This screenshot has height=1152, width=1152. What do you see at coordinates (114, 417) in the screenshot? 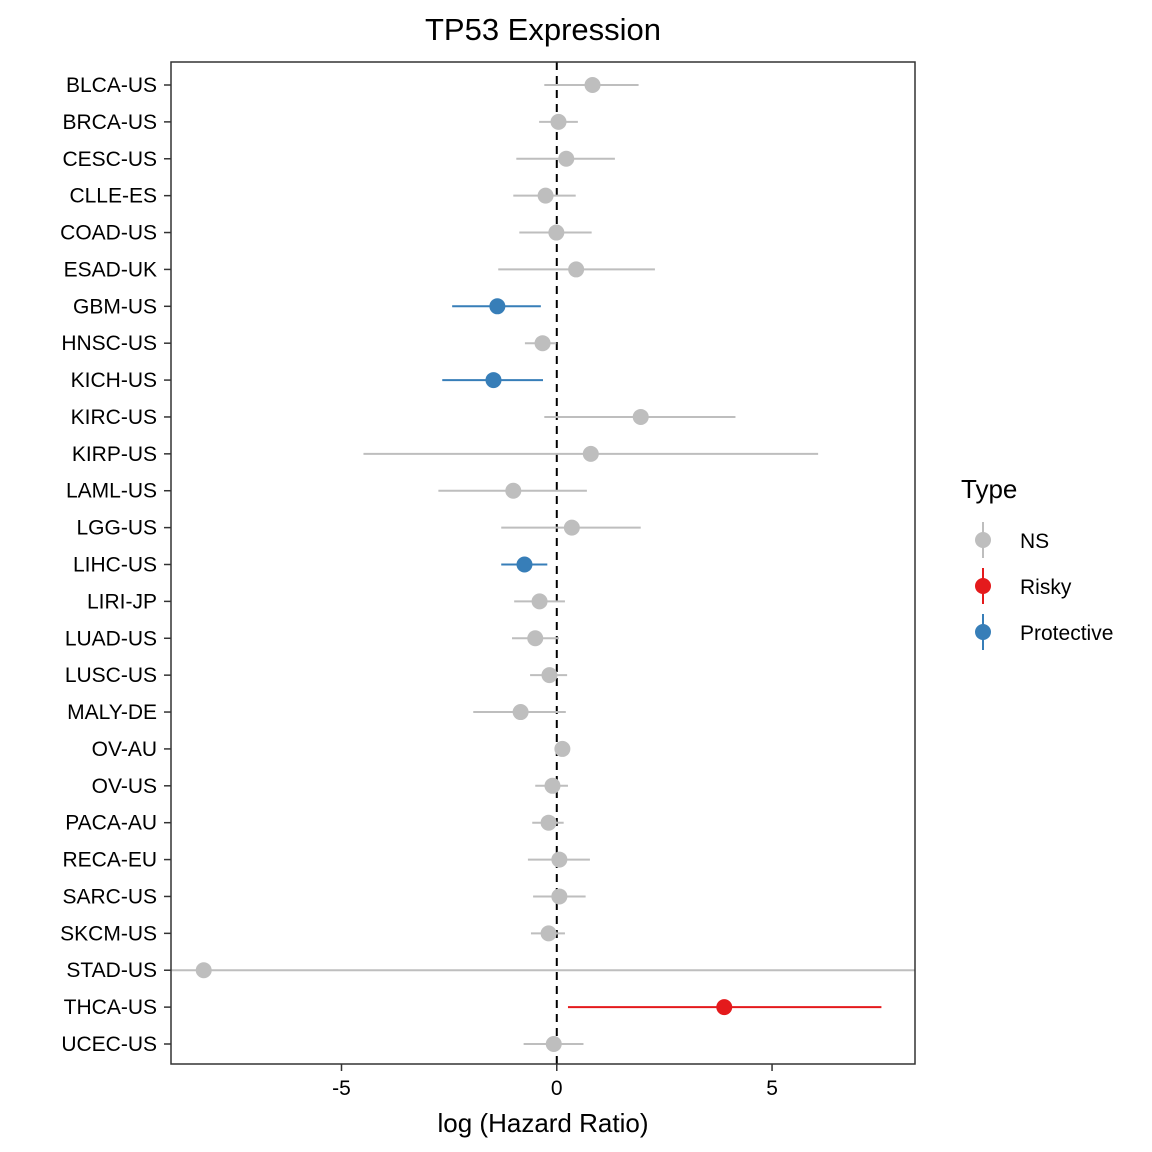
I see `y-tick-label: KIRC-US` at bounding box center [114, 417].